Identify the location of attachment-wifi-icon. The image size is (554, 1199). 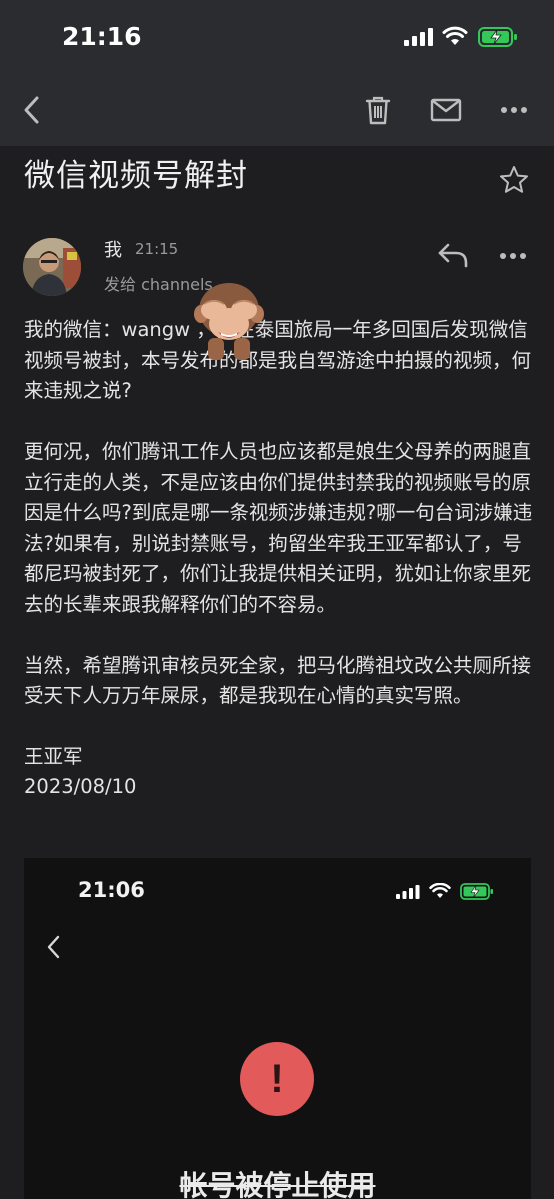
(440, 890).